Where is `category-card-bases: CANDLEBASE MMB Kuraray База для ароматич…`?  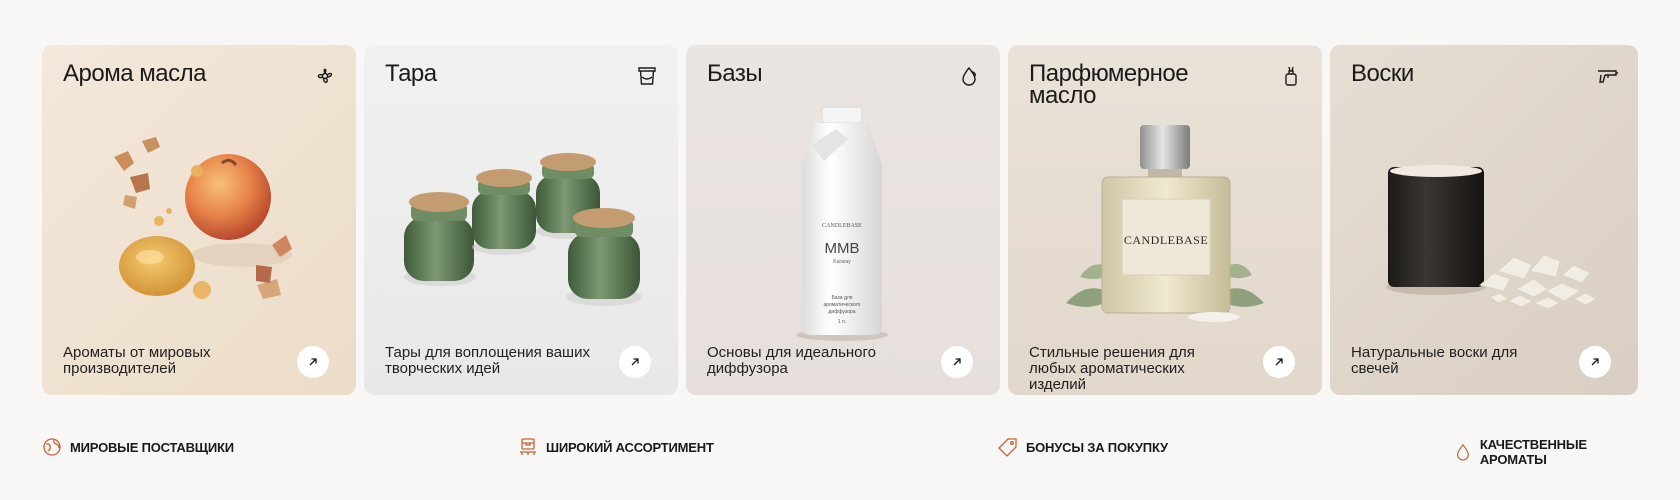
category-card-bases: CANDLEBASE MMB Kuraray База для ароматич… is located at coordinates (843, 220).